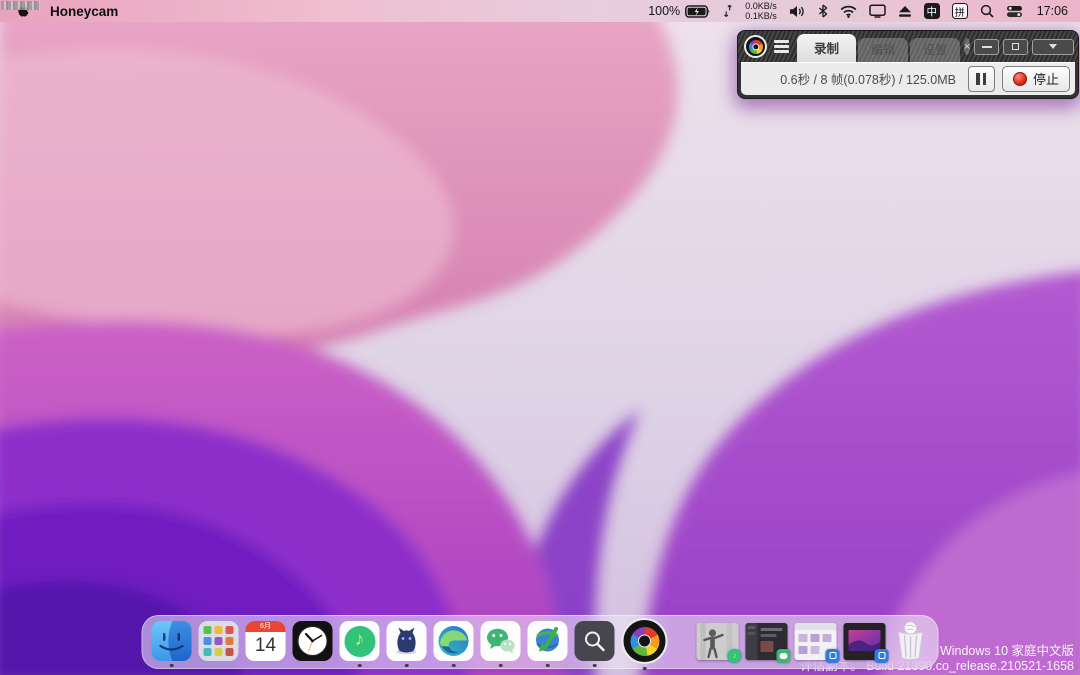 The image size is (1080, 675). Describe the element at coordinates (866, 642) in the screenshot. I see `dock-thumbnail-image-window` at that location.